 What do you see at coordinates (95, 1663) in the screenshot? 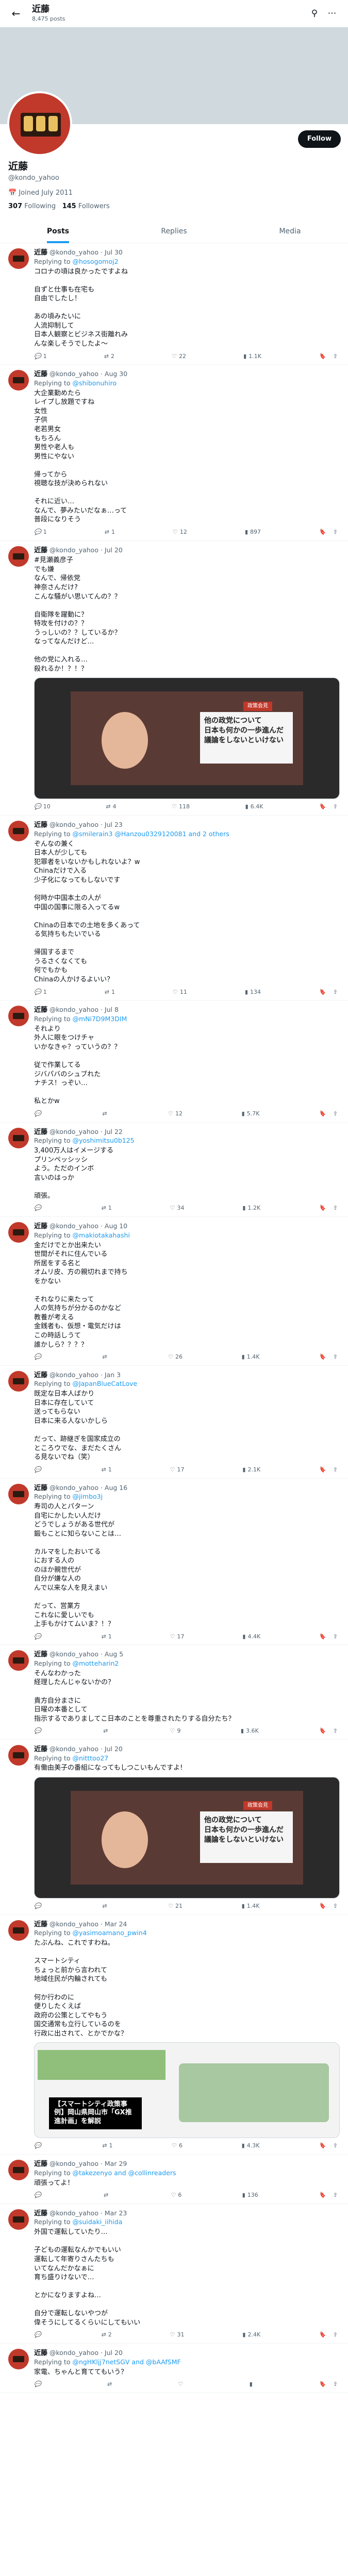
I see `reply-mention: @motteharin2` at bounding box center [95, 1663].